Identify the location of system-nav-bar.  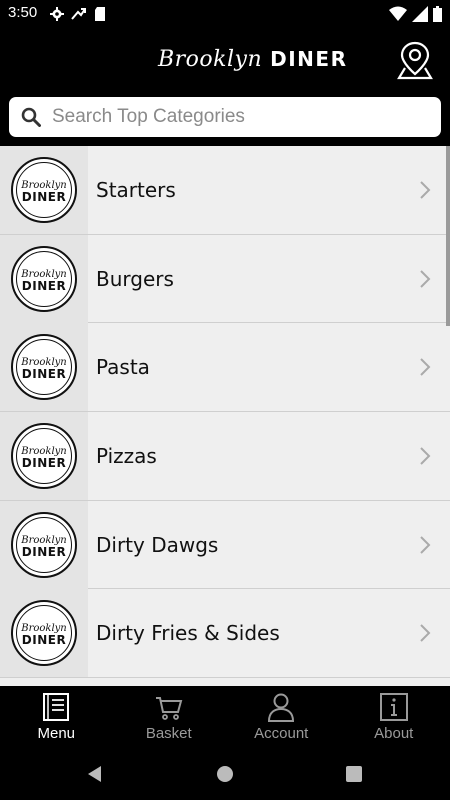
(225, 774).